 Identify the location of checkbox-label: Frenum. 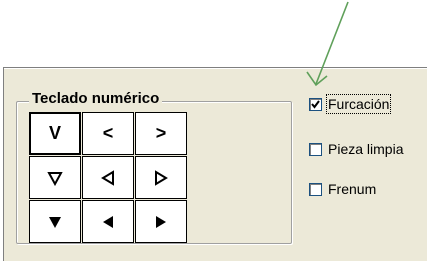
(352, 189).